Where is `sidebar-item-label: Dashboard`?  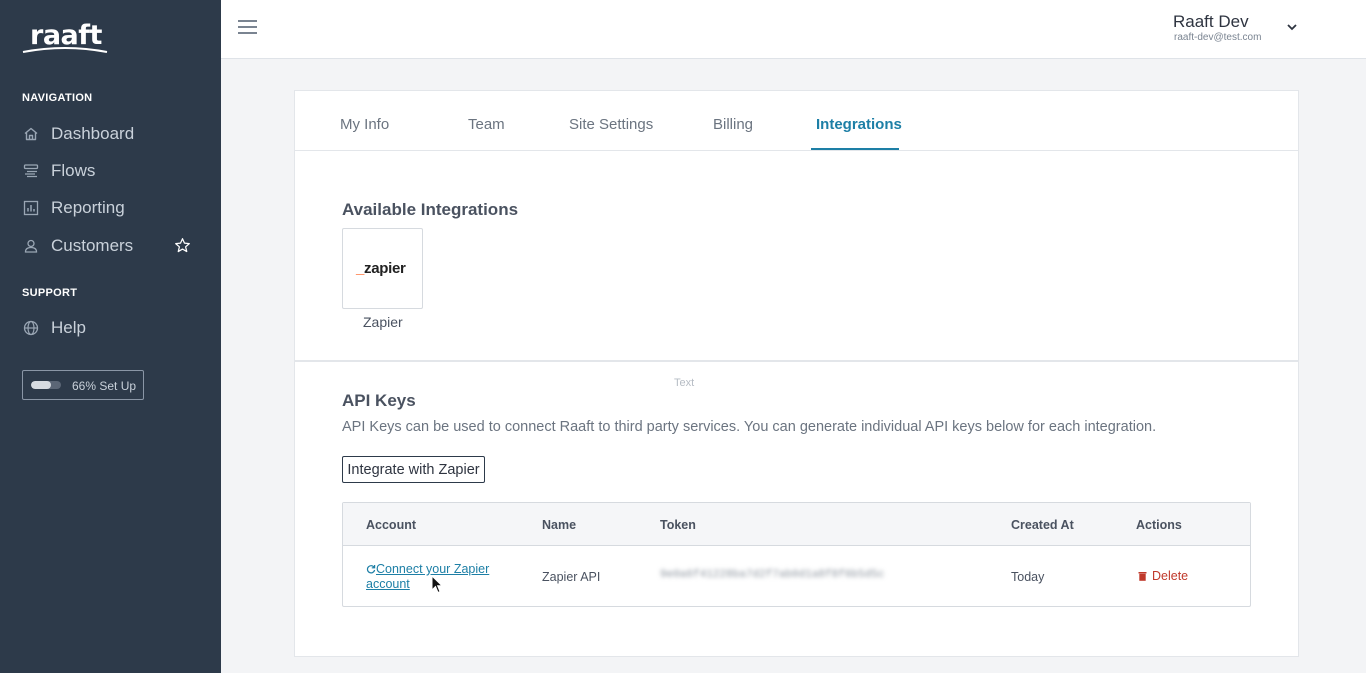 sidebar-item-label: Dashboard is located at coordinates (93, 133).